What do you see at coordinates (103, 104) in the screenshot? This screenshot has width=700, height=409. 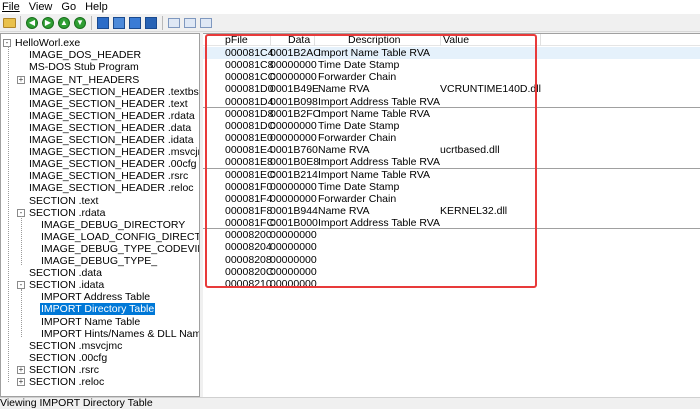 I see `tree-item: IMAGE_SECTION_HEADER .text` at bounding box center [103, 104].